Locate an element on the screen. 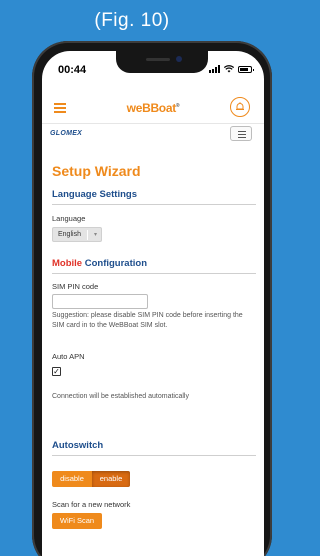 This screenshot has width=320, height=556. language-settings-heading: Language Settings is located at coordinates (154, 197).